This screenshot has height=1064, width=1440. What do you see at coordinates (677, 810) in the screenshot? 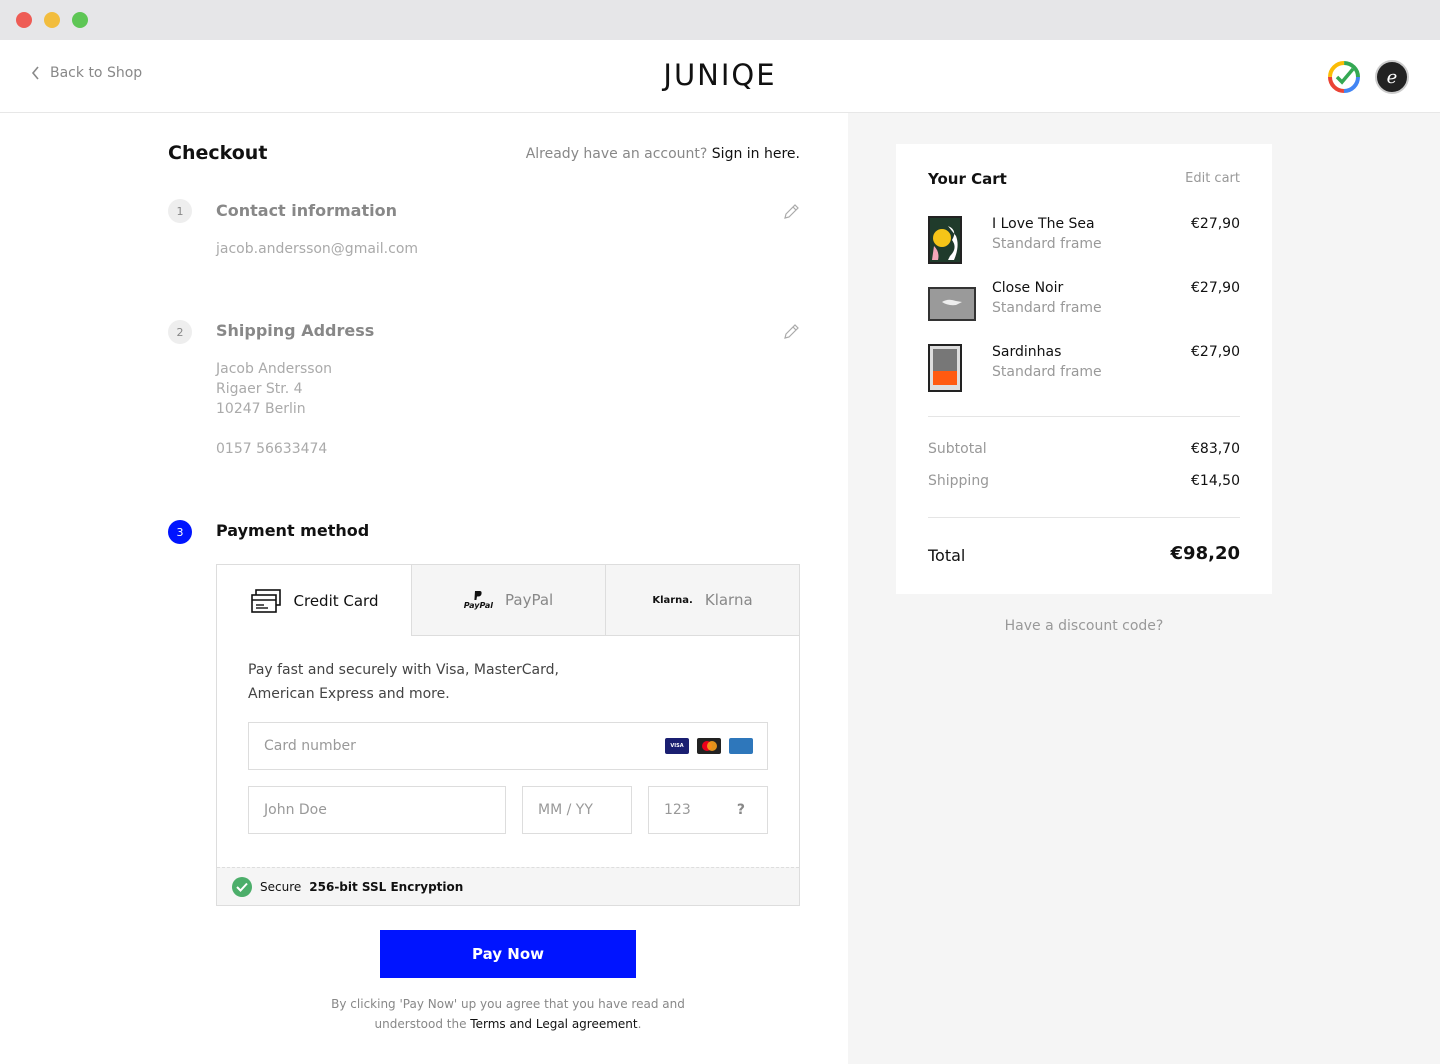
I see `cvc-placeholder: 123` at bounding box center [677, 810].